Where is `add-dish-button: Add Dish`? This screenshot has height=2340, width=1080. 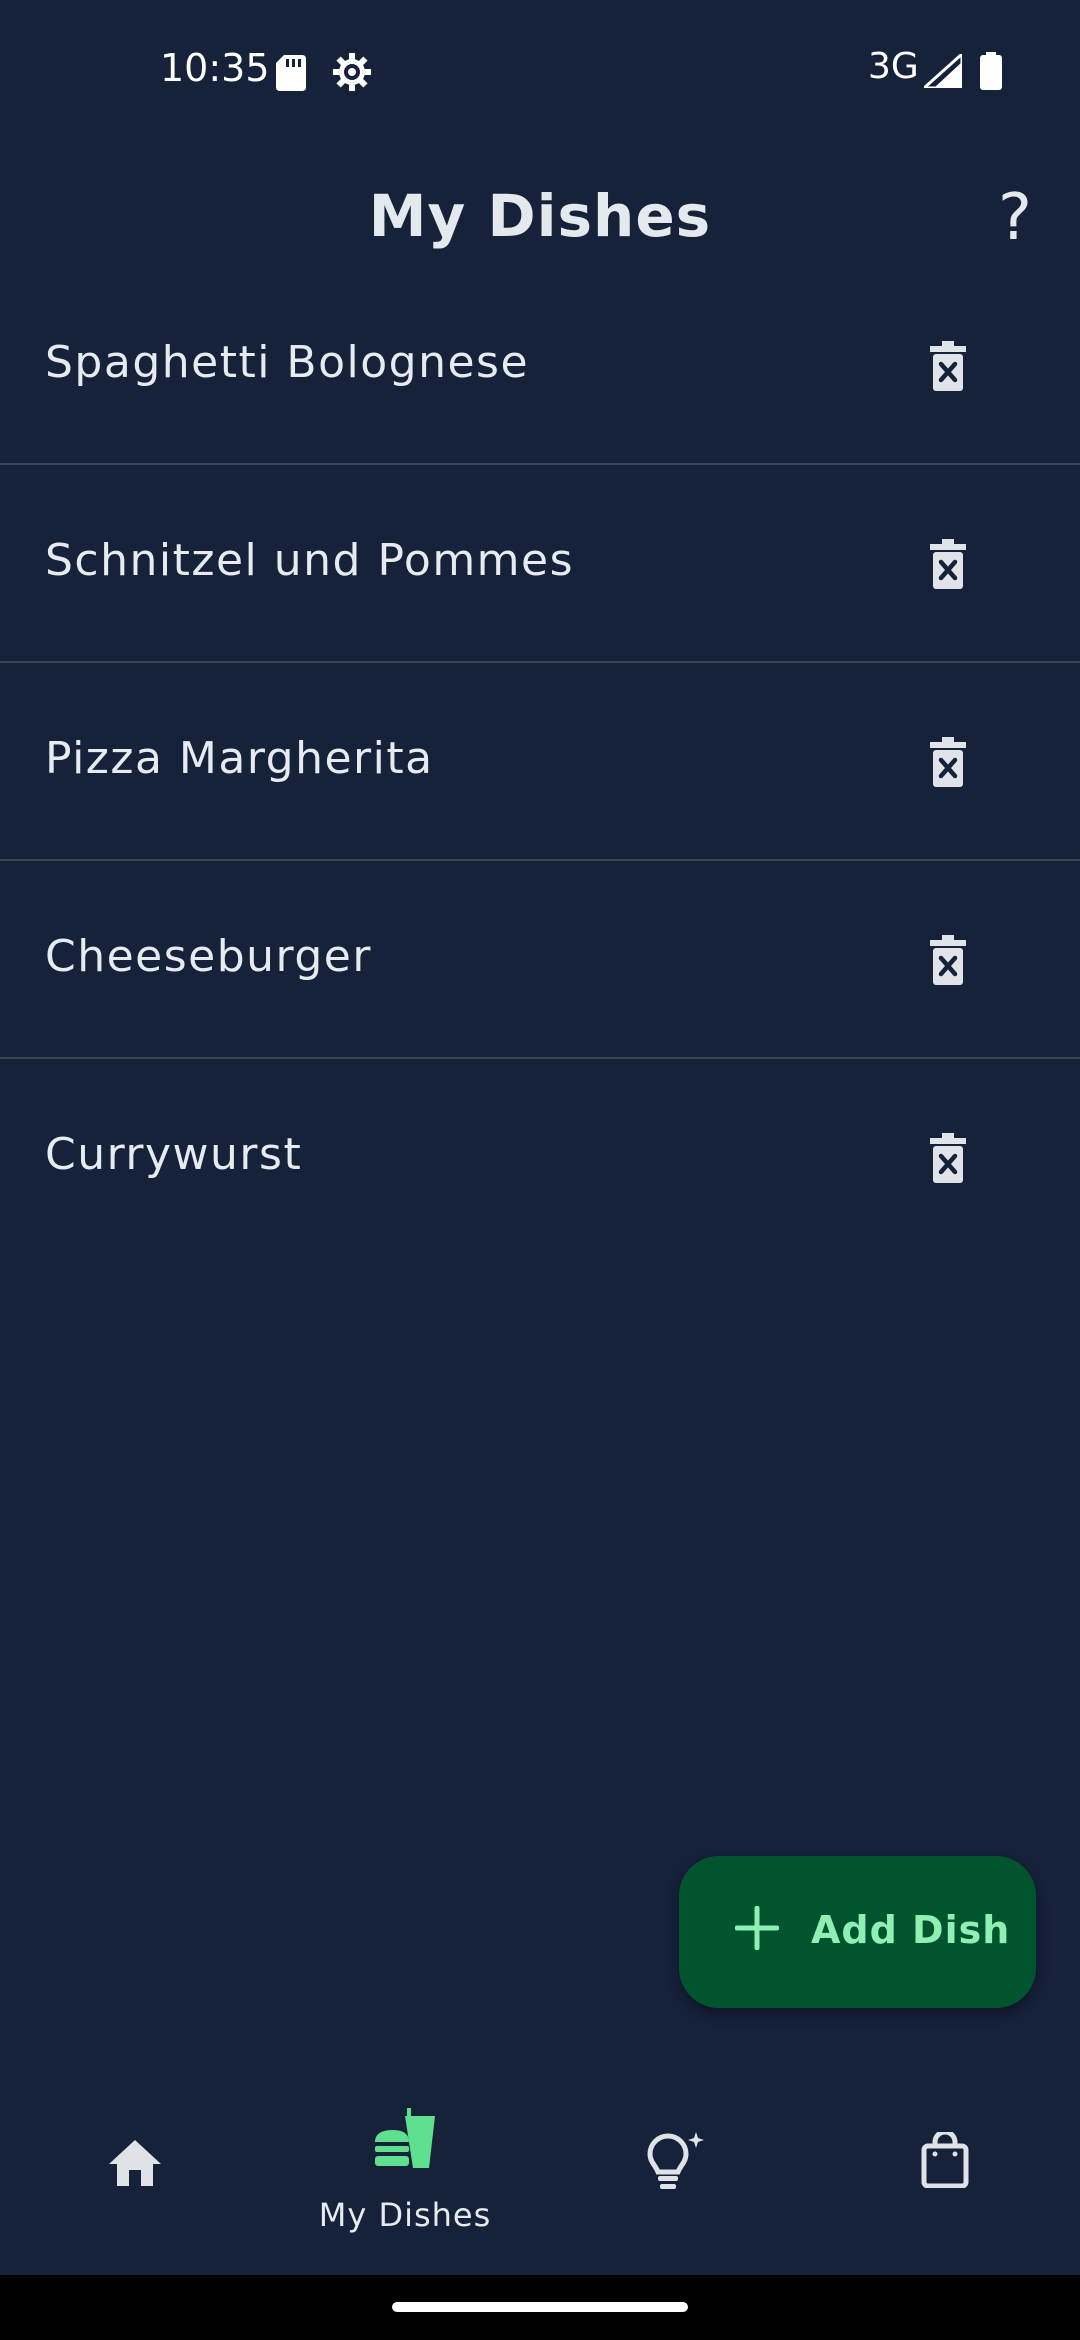
add-dish-button: Add Dish is located at coordinates (857, 1932).